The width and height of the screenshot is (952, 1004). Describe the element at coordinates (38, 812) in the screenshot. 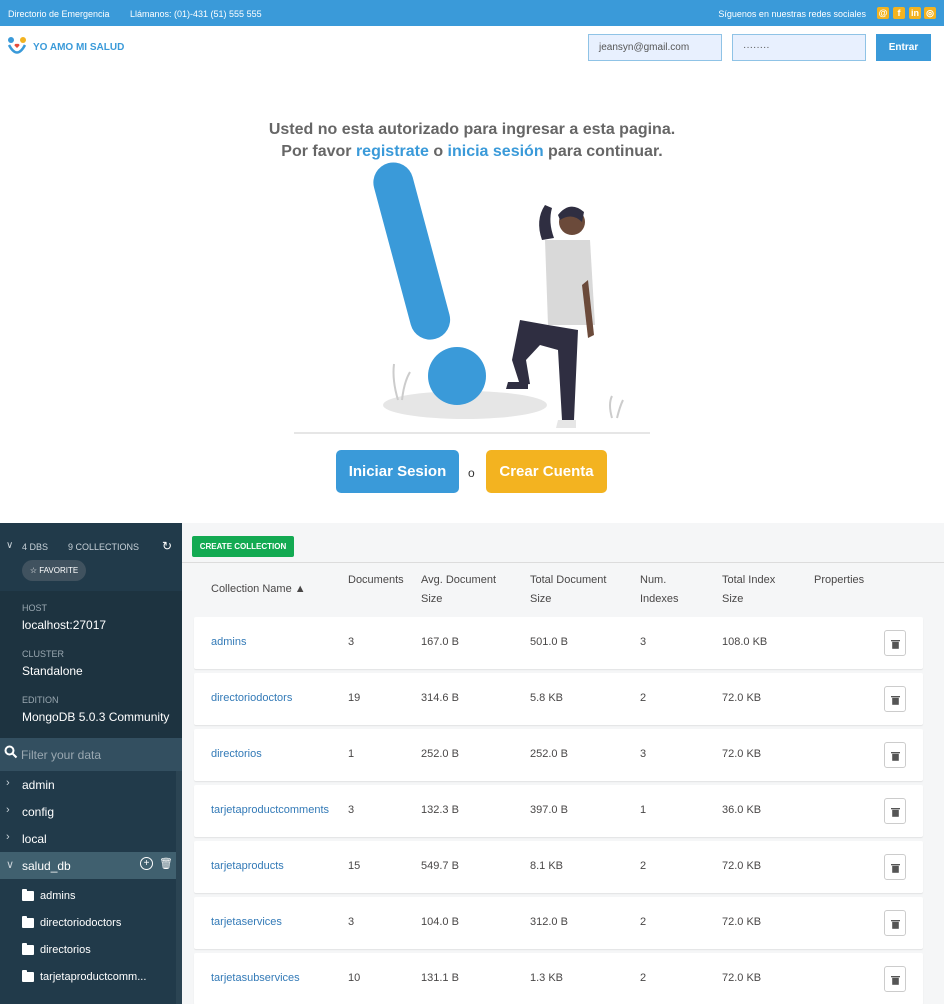

I see `db-label: config` at that location.